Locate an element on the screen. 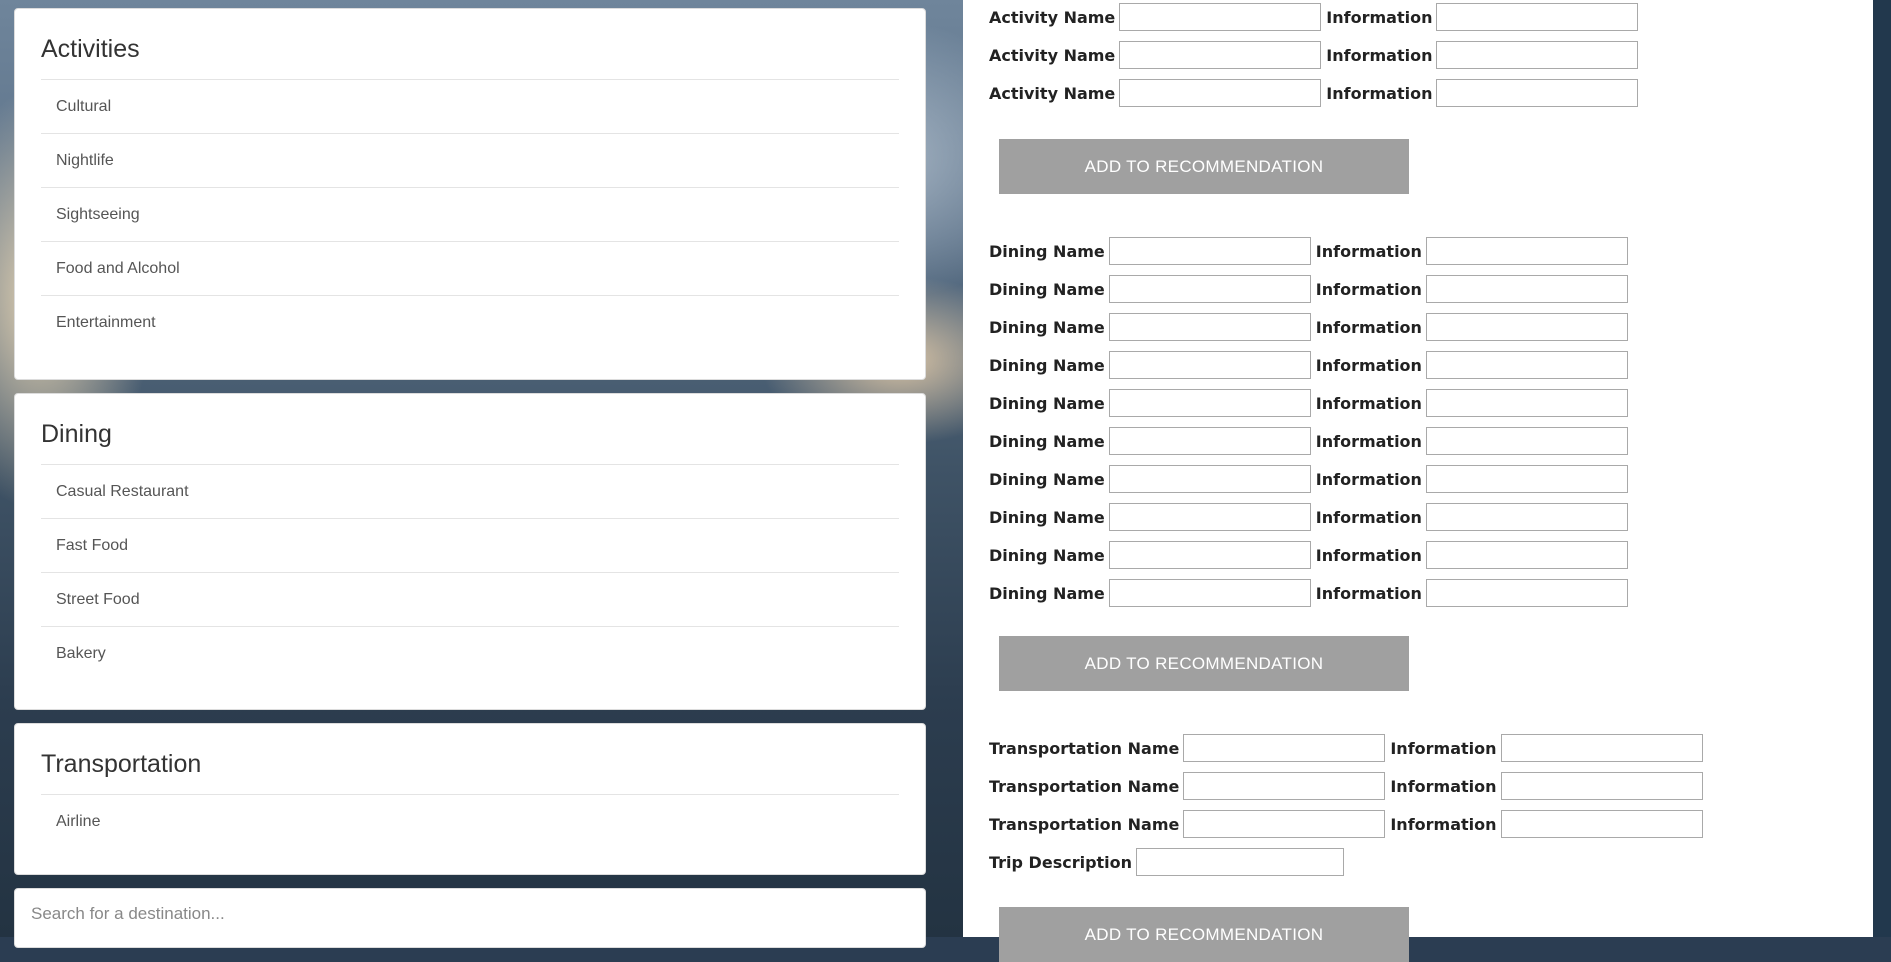 The image size is (1891, 962). transportation-heading: Transportation is located at coordinates (121, 764).